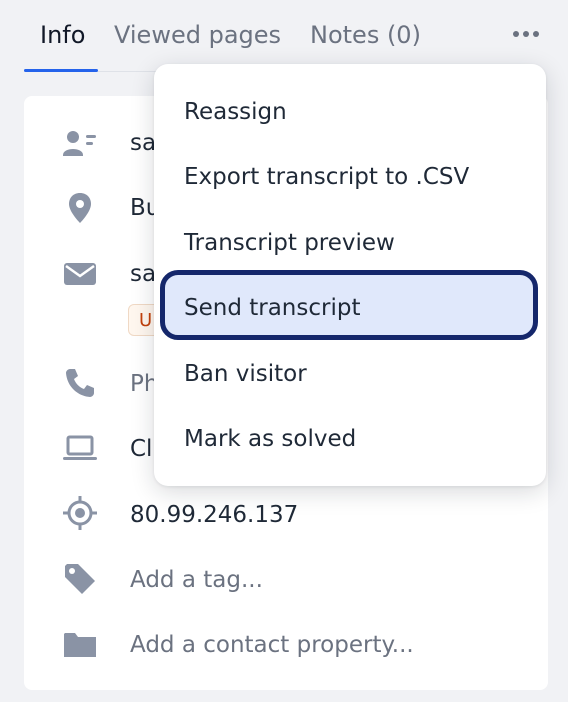  Describe the element at coordinates (141, 449) in the screenshot. I see `visitor-device: Cl` at that location.